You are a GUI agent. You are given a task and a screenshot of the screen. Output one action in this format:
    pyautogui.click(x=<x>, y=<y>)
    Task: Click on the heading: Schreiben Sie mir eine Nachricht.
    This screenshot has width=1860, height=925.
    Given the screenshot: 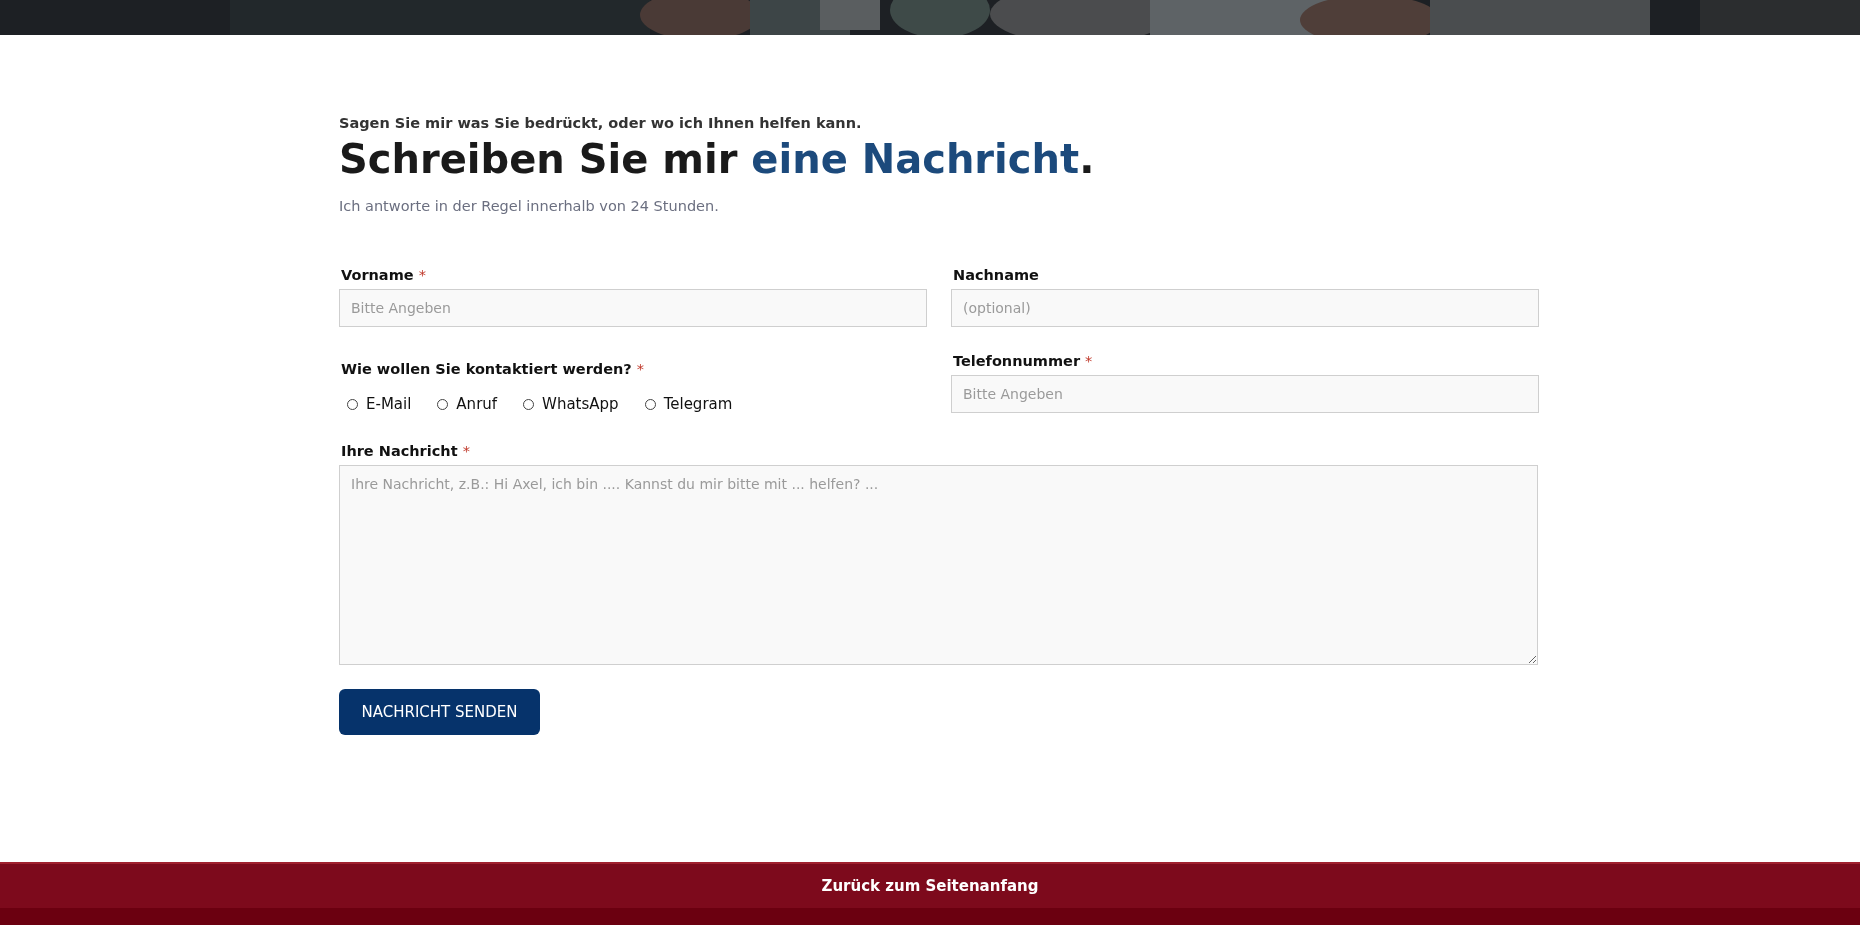 What is the action you would take?
    pyautogui.click(x=717, y=159)
    